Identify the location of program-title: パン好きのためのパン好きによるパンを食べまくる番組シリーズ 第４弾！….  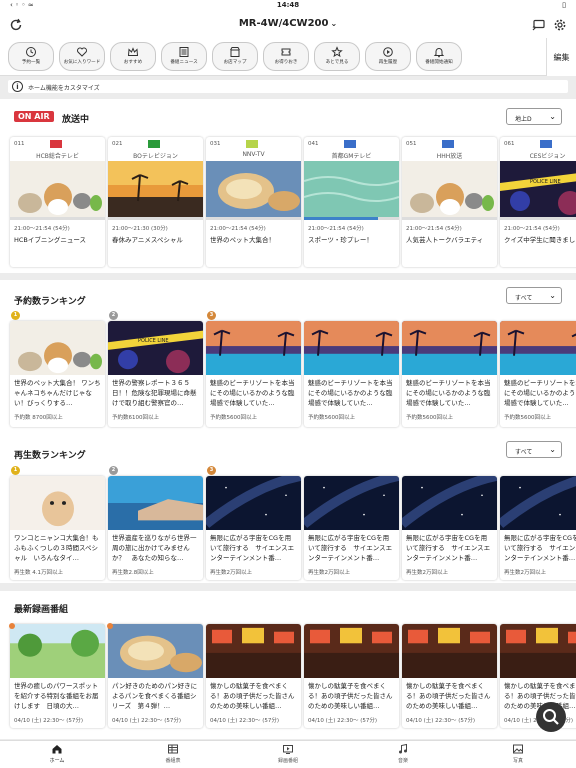
(155, 696).